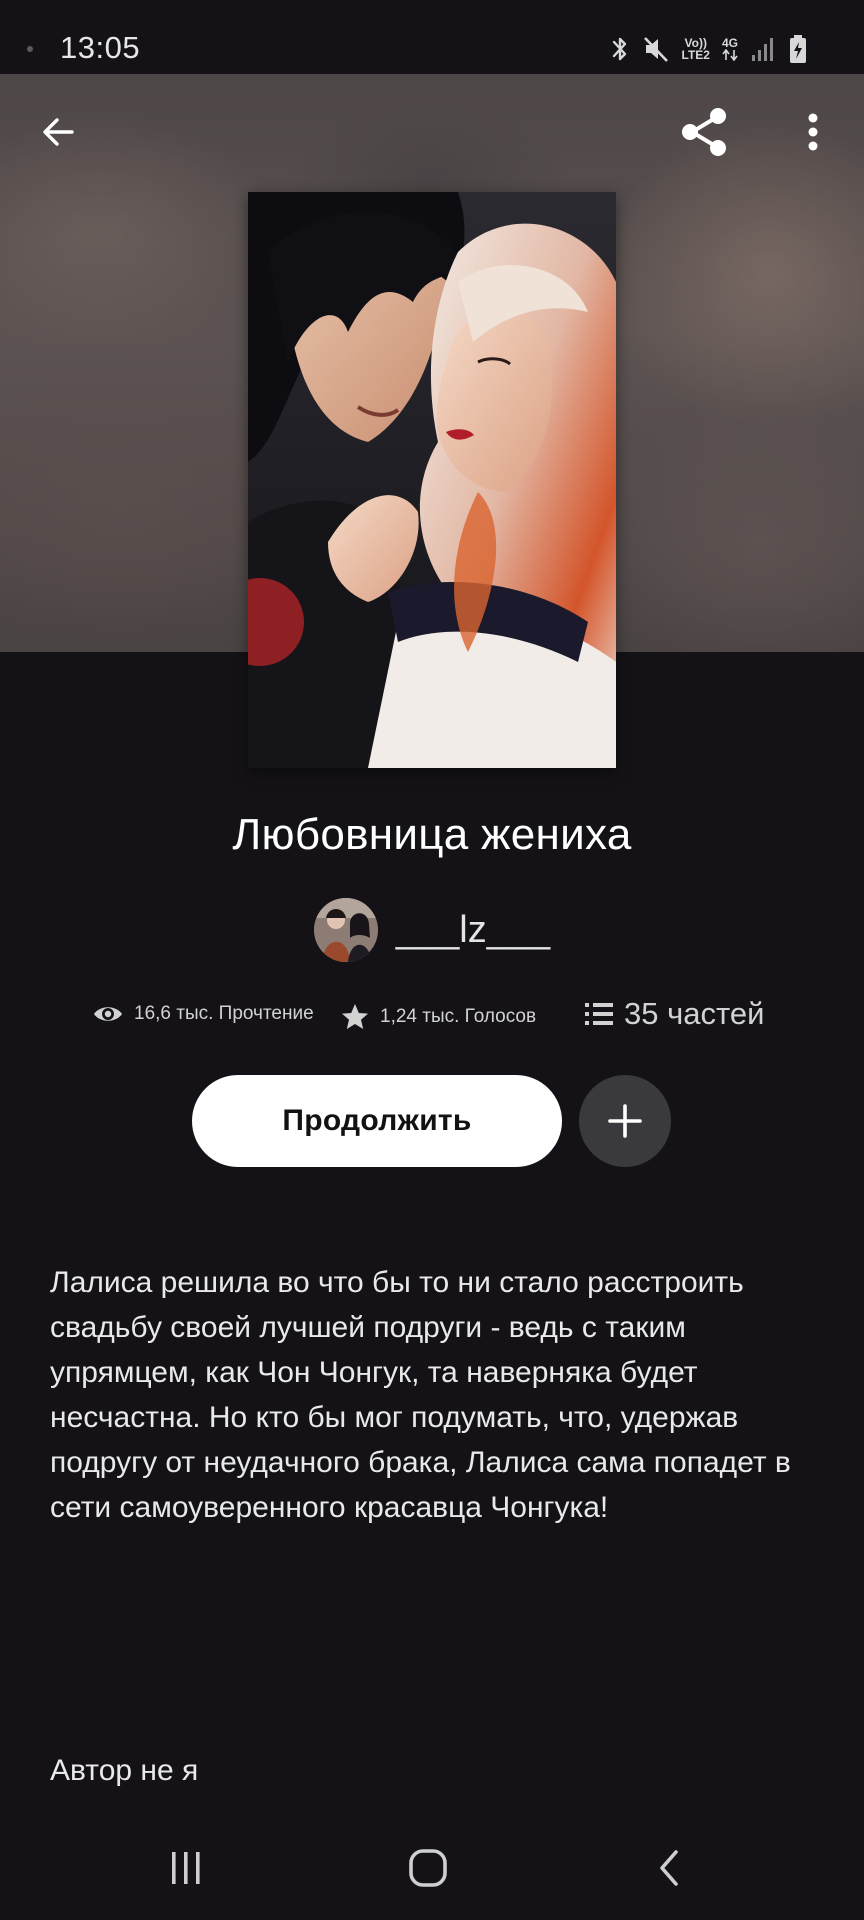 The height and width of the screenshot is (1920, 864). What do you see at coordinates (473, 930) in the screenshot?
I see `author-name: ___lz___` at bounding box center [473, 930].